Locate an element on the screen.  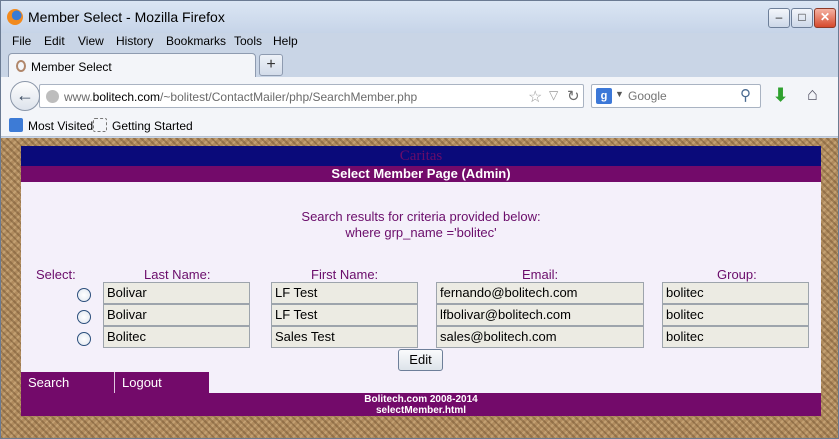
bookmark-getting-started: Getting Started is located at coordinates (152, 126).